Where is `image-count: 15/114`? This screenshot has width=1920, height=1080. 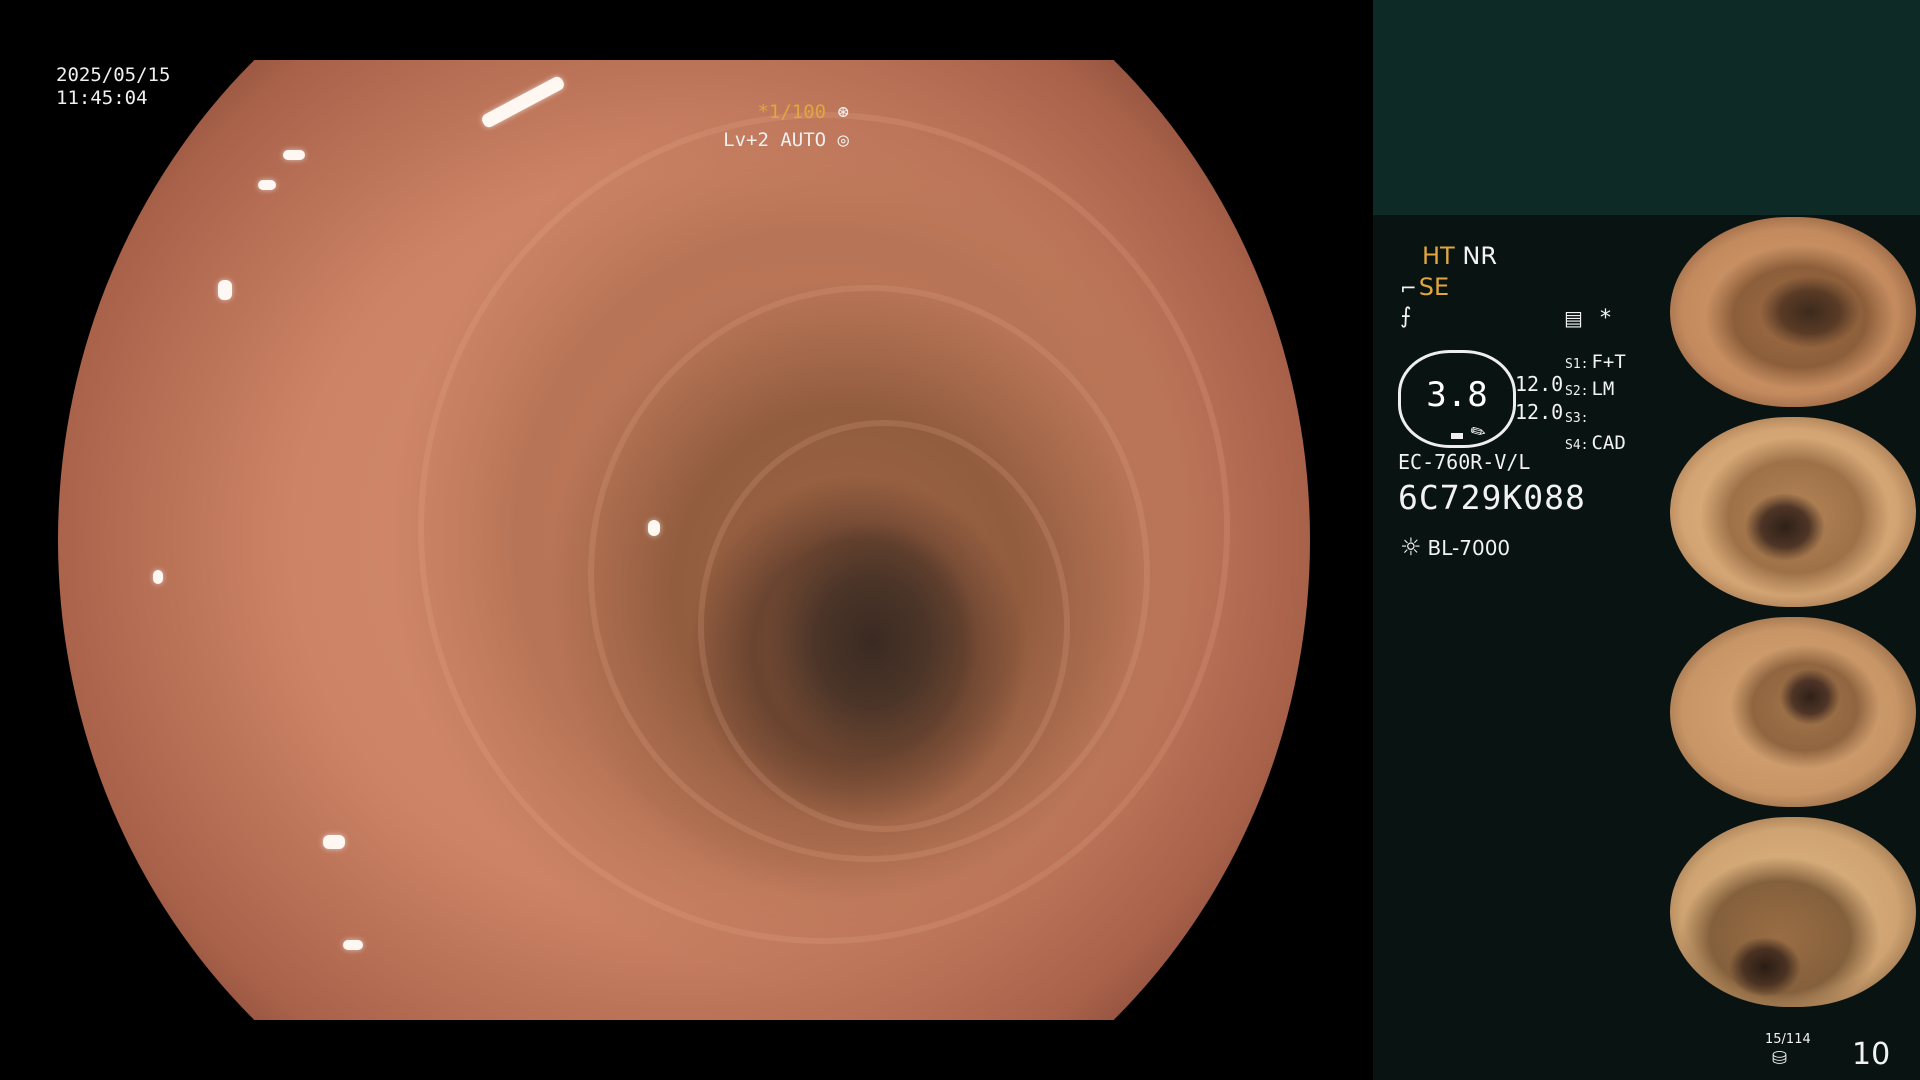 image-count: 15/114 is located at coordinates (1788, 1039).